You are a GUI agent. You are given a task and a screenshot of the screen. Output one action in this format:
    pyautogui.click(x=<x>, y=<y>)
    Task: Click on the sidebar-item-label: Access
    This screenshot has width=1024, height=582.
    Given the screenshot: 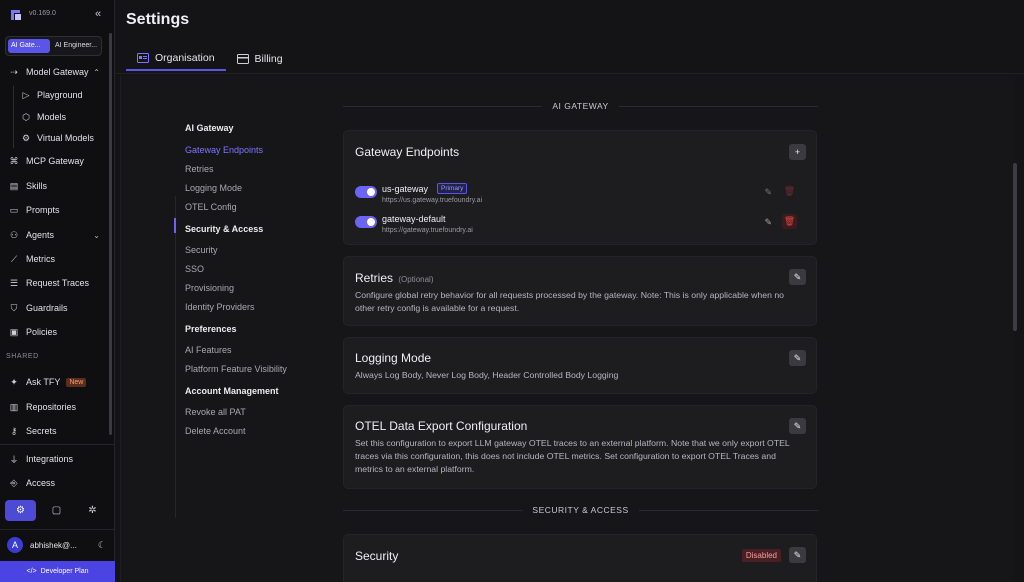 What is the action you would take?
    pyautogui.click(x=41, y=483)
    